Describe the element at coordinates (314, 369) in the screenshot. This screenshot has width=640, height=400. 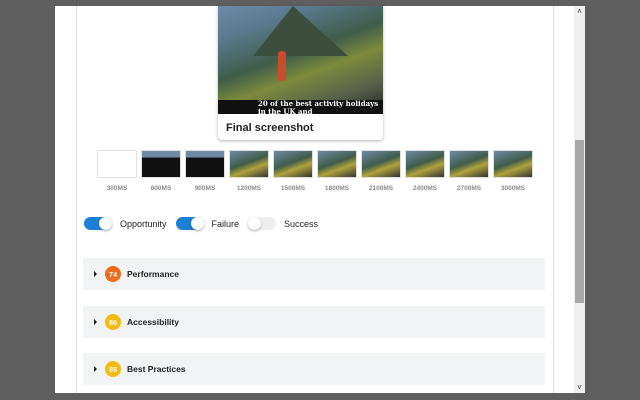
I see `category-best-practices: 85 Best Practices` at that location.